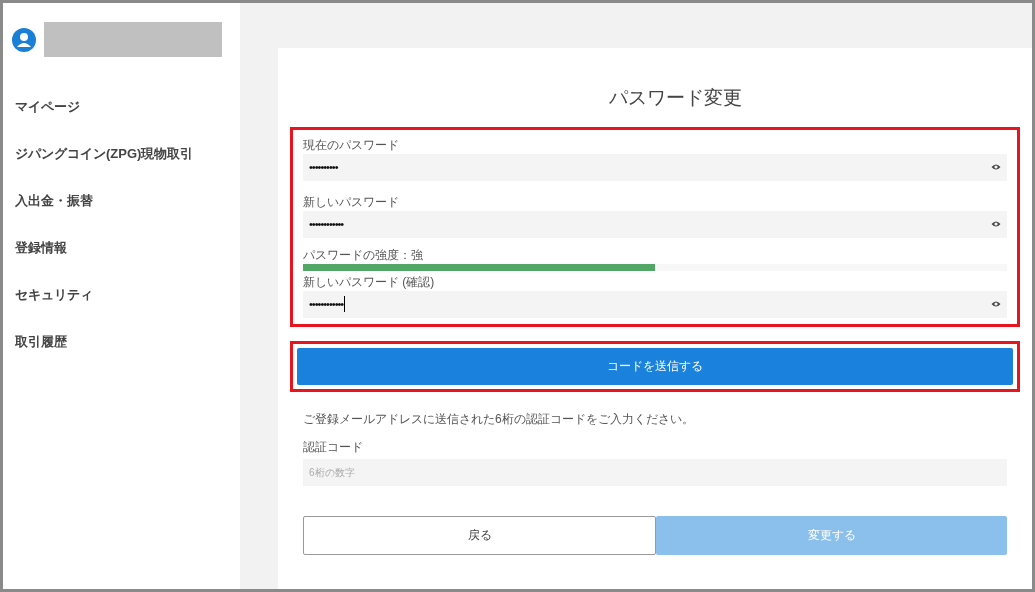  I want to click on sidebar-link: 登録情報, so click(121, 247).